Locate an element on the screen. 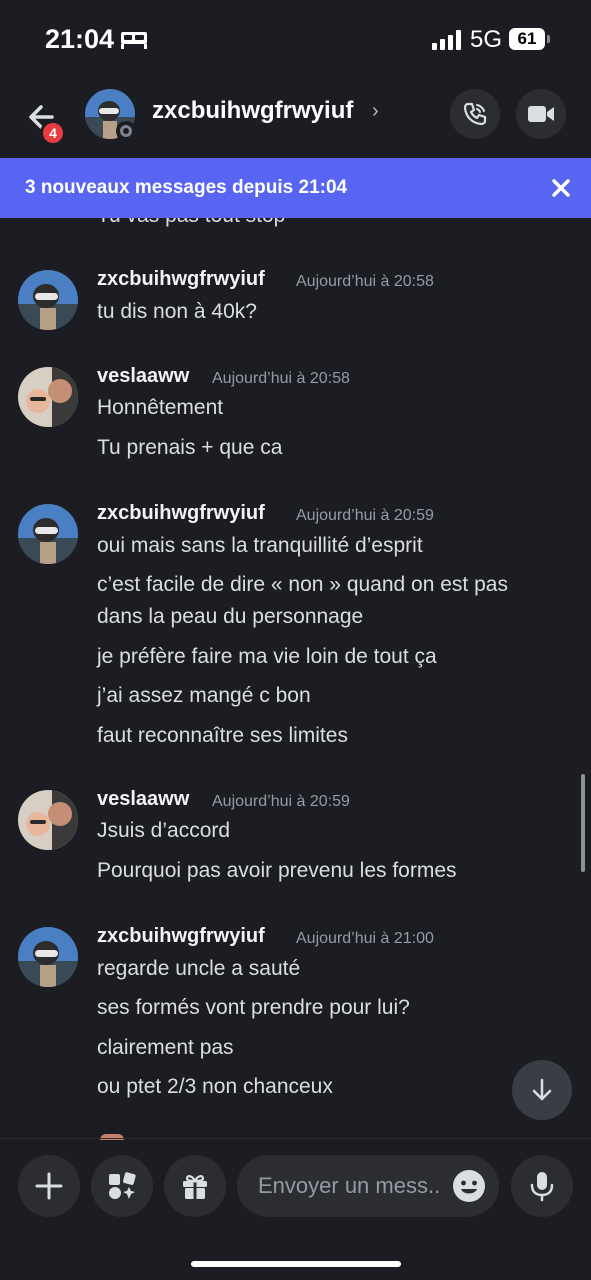  jump-to-bottom-button is located at coordinates (542, 1090).